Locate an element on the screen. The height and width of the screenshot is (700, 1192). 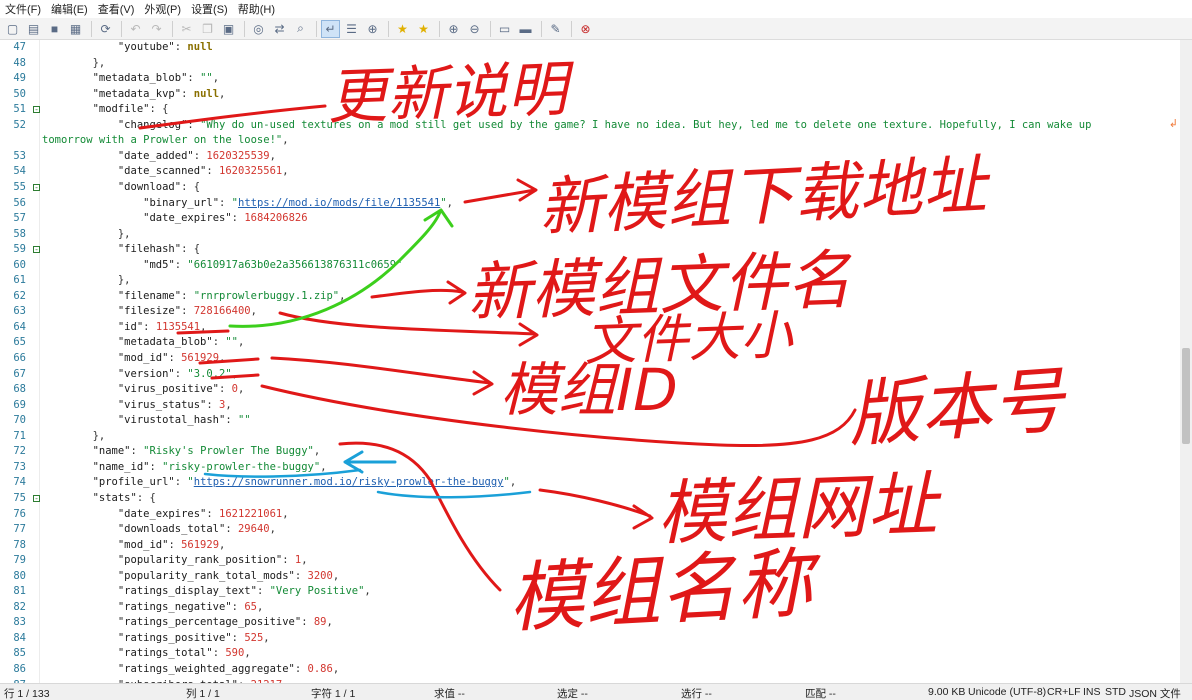
undo-icon: ↶ is located at coordinates (135, 29).